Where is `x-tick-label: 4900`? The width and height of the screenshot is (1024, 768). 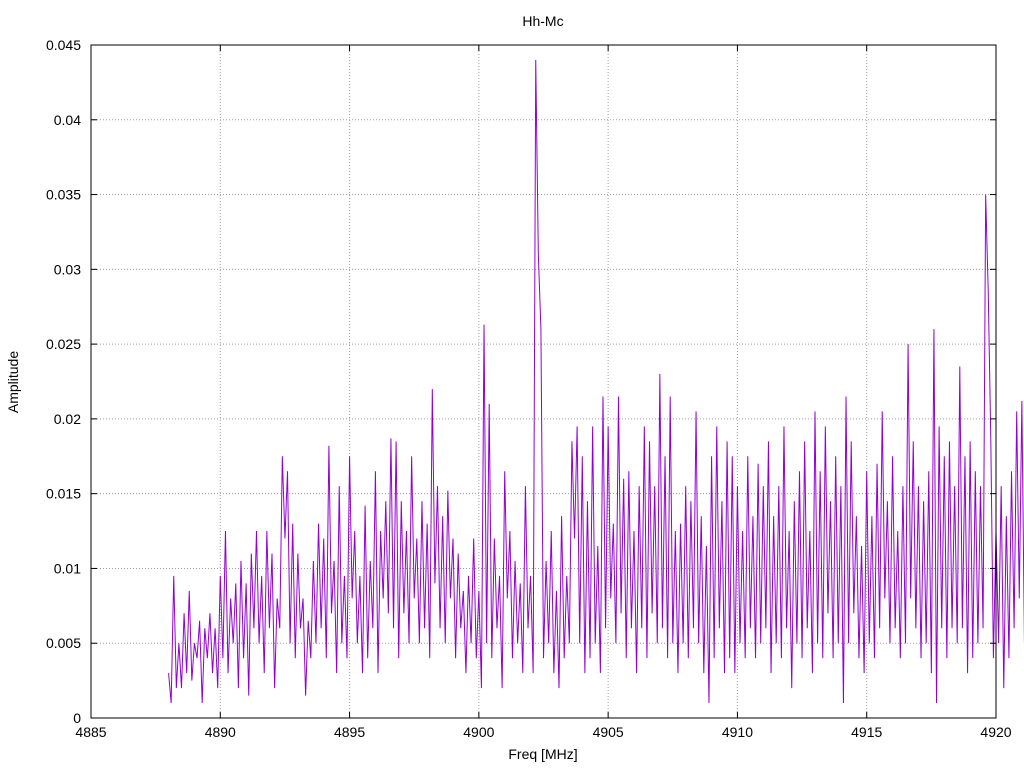 x-tick-label: 4900 is located at coordinates (478, 732).